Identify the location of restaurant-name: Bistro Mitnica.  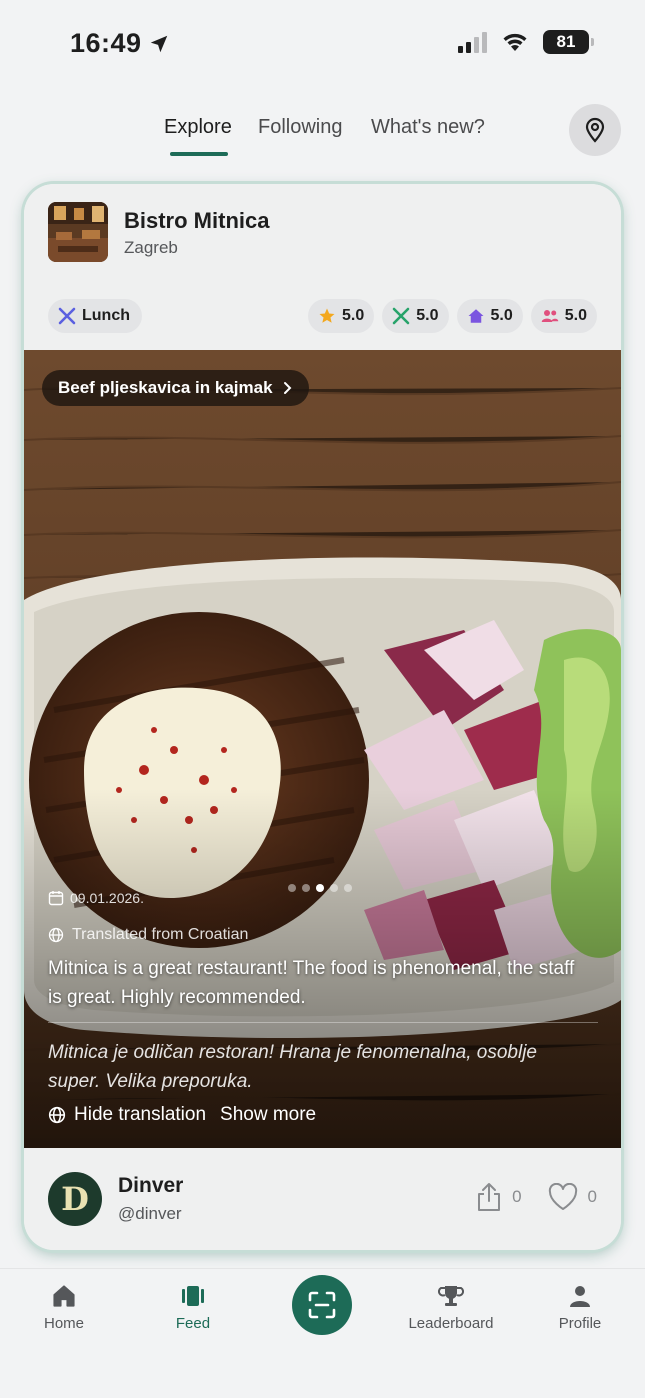
(196, 221).